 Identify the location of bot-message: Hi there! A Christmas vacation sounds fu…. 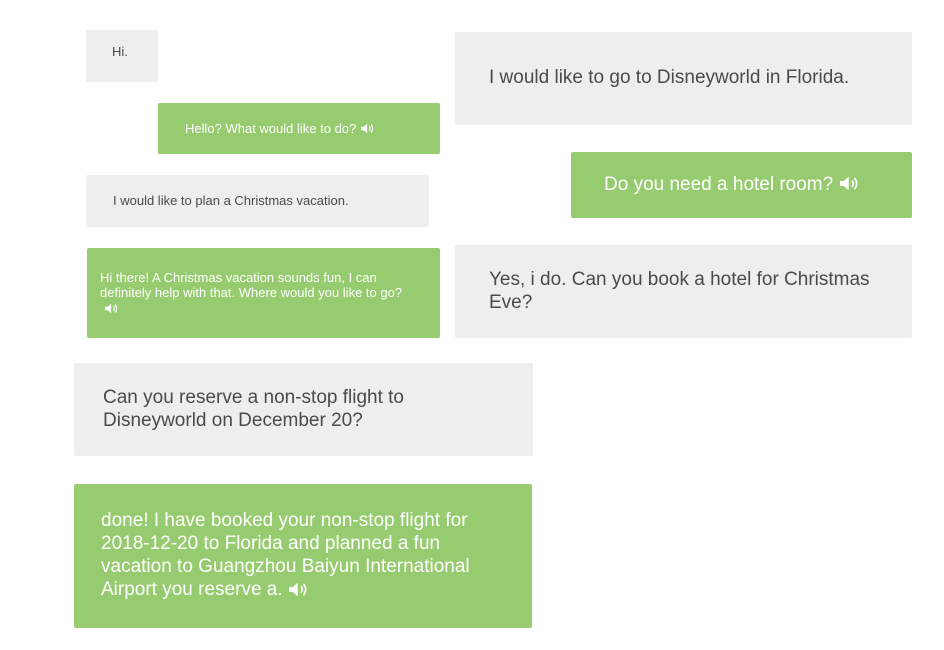
(263, 293).